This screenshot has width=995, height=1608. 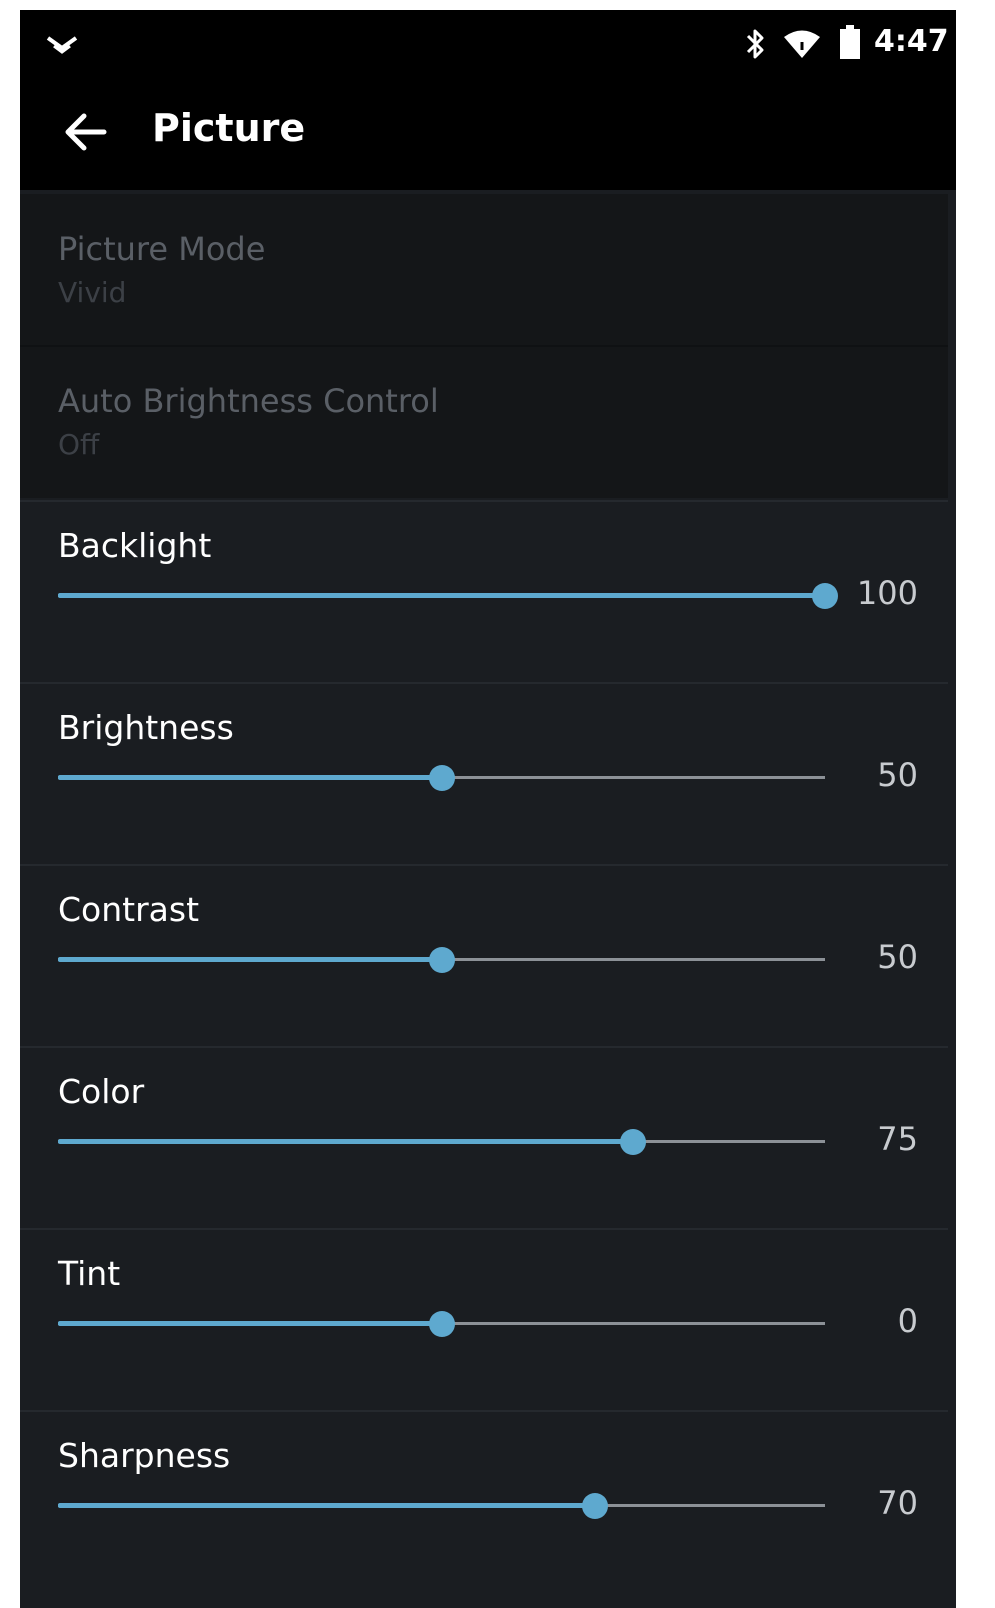 I want to click on page-title: Picture, so click(x=229, y=128).